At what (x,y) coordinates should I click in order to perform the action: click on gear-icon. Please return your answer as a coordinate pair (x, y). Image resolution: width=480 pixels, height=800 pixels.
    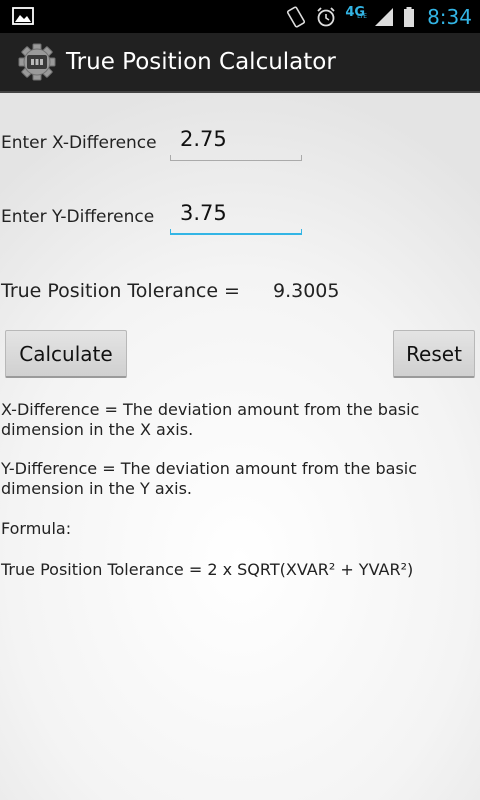
    Looking at the image, I should click on (37, 62).